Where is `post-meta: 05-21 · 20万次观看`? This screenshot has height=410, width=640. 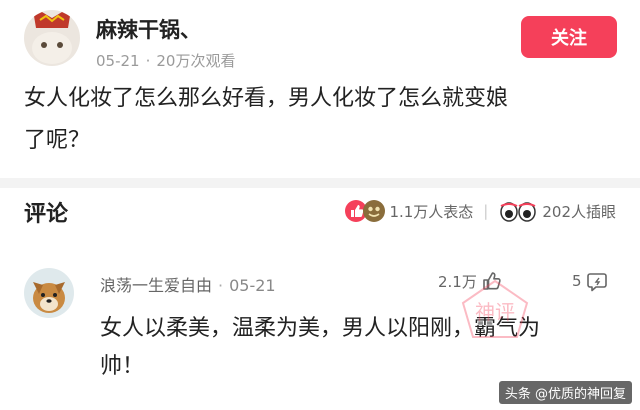 post-meta: 05-21 · 20万次观看 is located at coordinates (165, 60).